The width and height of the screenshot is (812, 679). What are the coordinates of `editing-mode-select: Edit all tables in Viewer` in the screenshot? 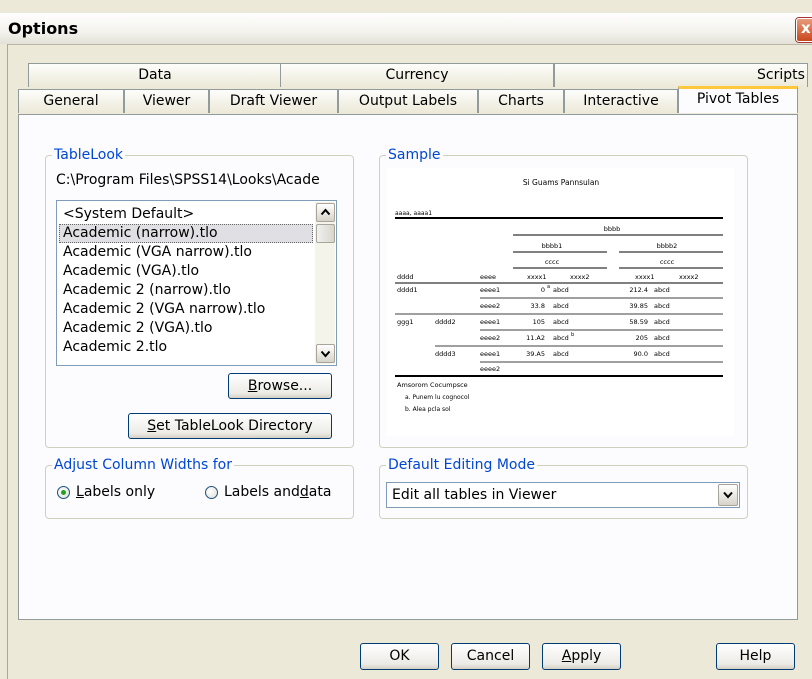 It's located at (563, 495).